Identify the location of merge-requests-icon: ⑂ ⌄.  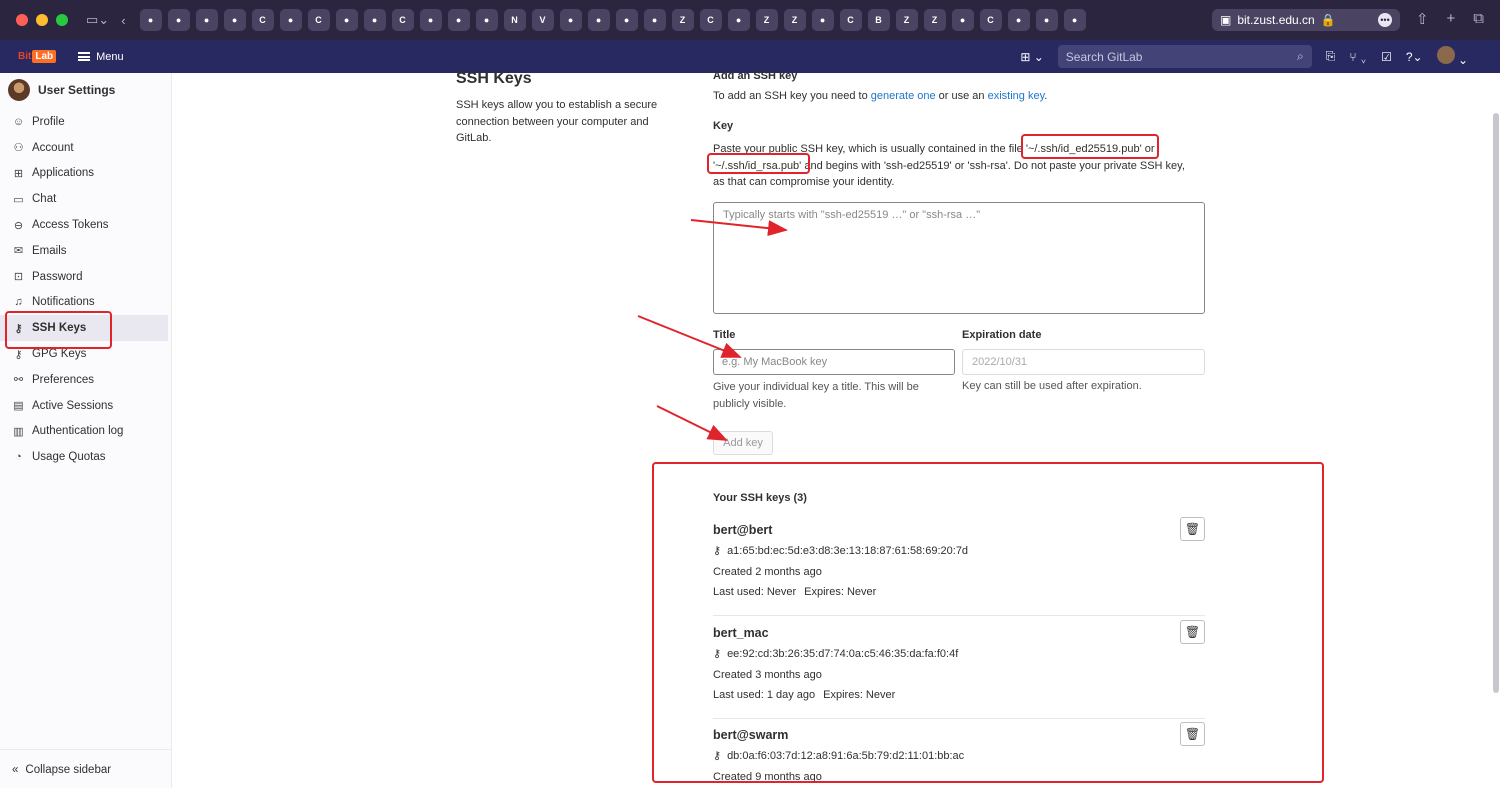
(1358, 57).